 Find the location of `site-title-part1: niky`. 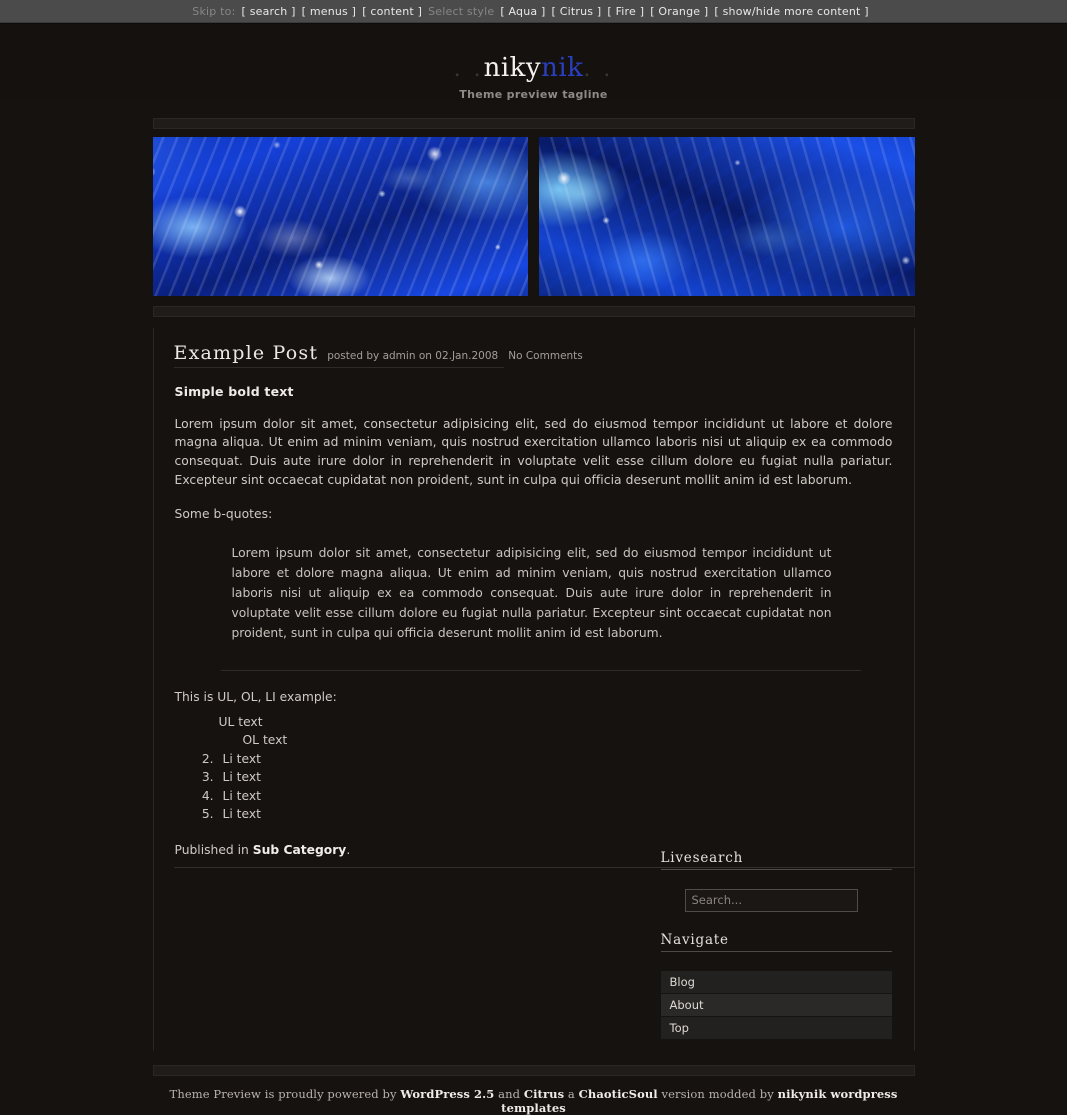

site-title-part1: niky is located at coordinates (512, 68).